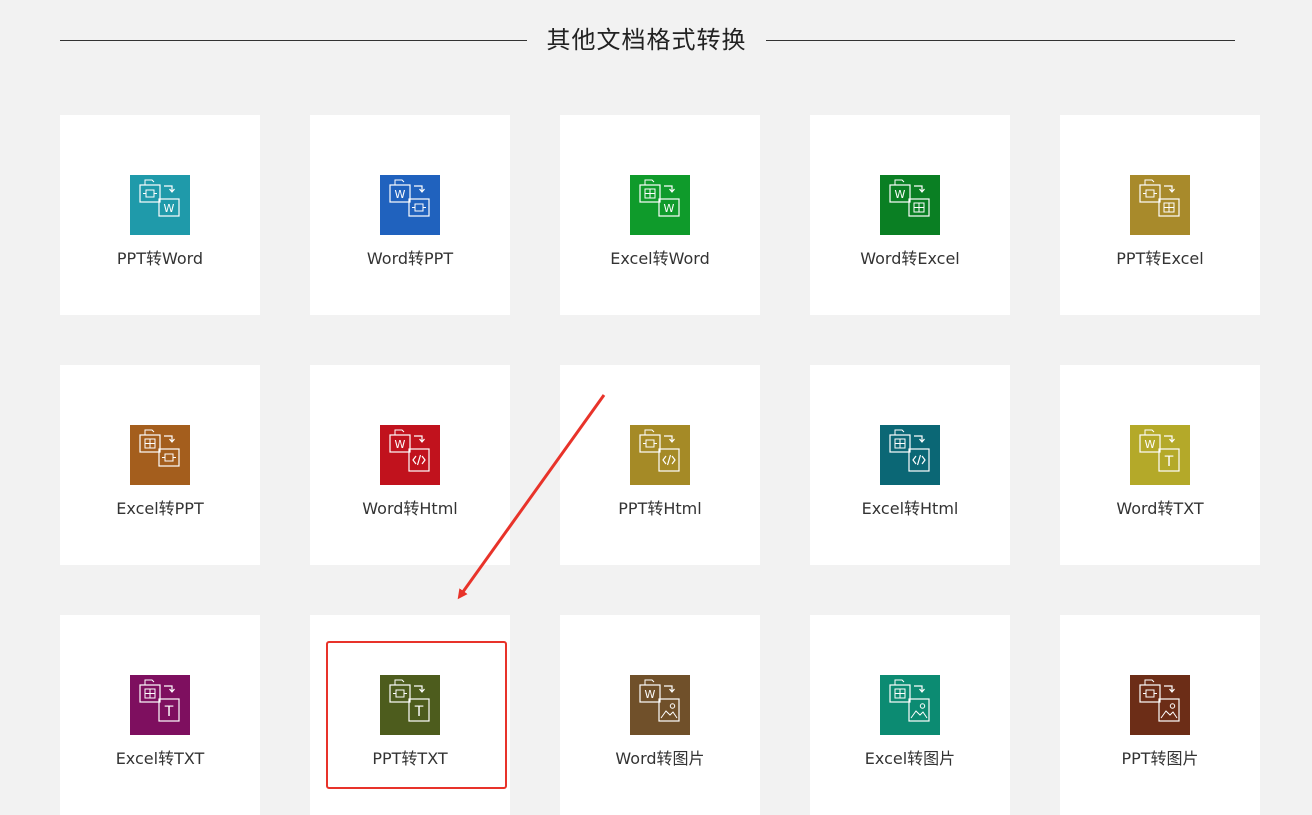 The width and height of the screenshot is (1312, 815). I want to click on ppt-to-html-icon, so click(660, 455).